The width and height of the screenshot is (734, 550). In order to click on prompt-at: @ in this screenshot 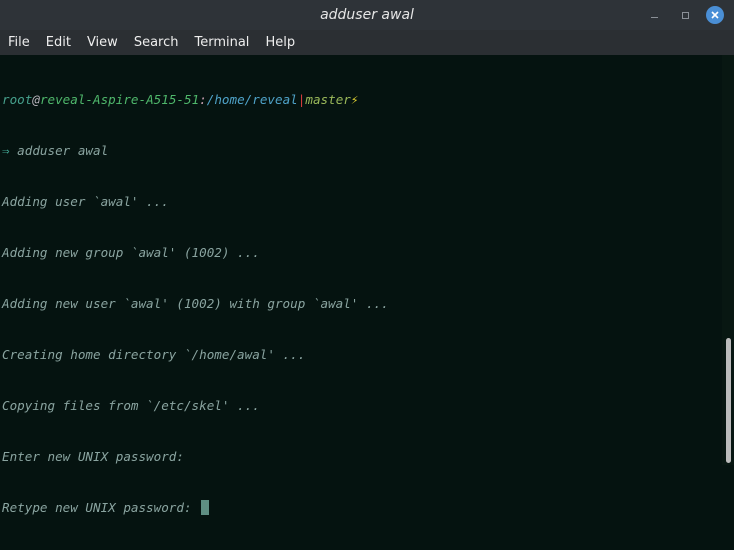, I will do `click(36, 99)`.